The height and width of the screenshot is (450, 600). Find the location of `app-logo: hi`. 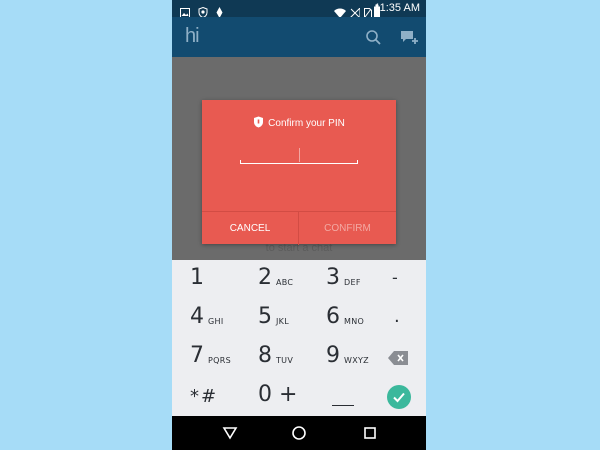

app-logo: hi is located at coordinates (192, 36).